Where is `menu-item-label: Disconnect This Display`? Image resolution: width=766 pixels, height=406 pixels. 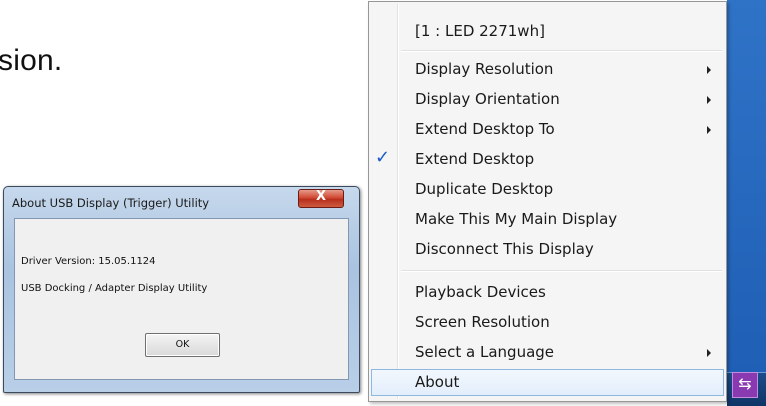
menu-item-label: Disconnect This Display is located at coordinates (504, 249).